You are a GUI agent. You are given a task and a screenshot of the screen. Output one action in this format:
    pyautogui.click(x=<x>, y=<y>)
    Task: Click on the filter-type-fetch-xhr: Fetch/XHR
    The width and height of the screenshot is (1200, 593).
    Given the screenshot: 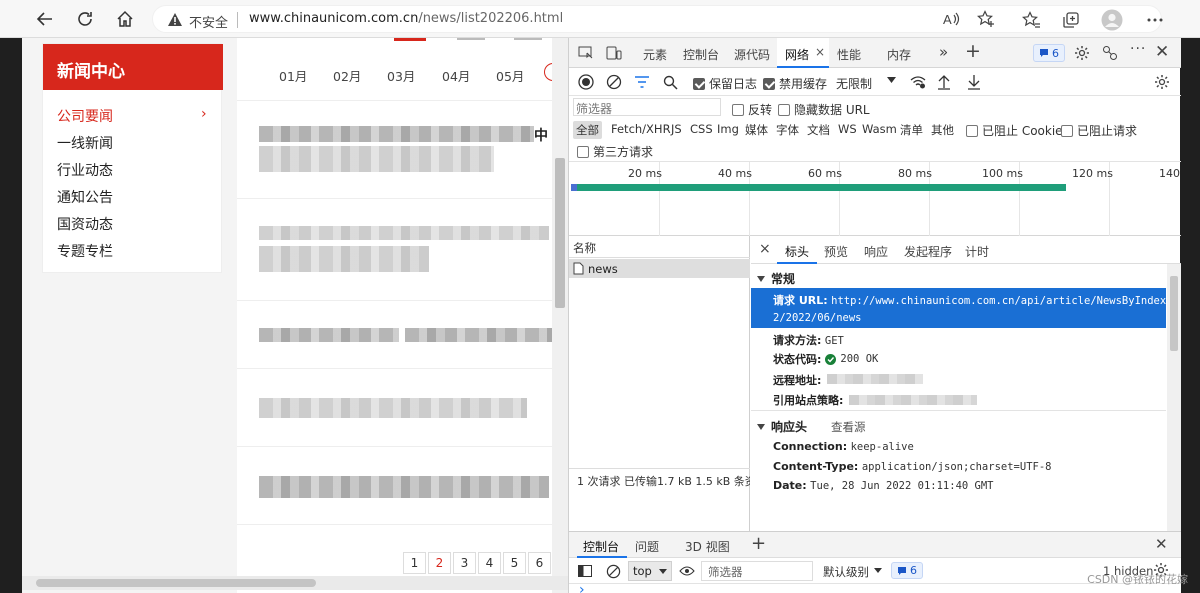 What is the action you would take?
    pyautogui.click(x=641, y=129)
    